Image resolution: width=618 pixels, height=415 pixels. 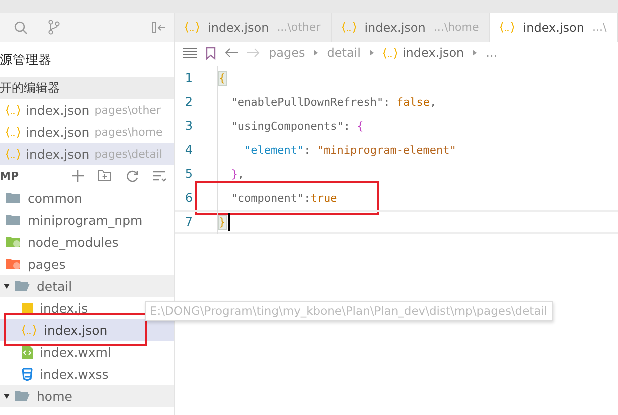 What do you see at coordinates (27, 308) in the screenshot?
I see `js-file-icon` at bounding box center [27, 308].